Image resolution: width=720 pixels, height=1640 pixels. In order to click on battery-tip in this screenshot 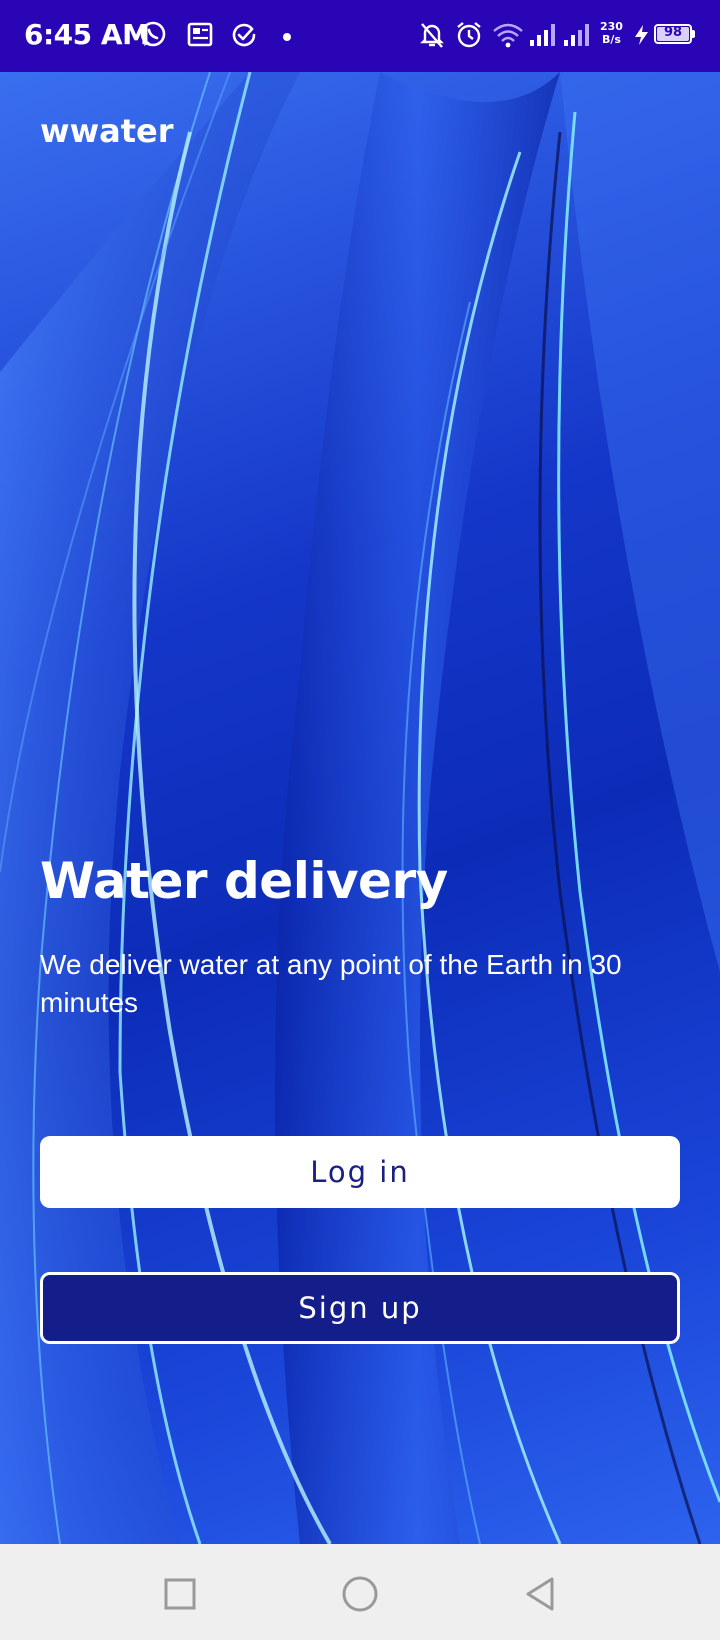, I will do `click(693, 34)`.